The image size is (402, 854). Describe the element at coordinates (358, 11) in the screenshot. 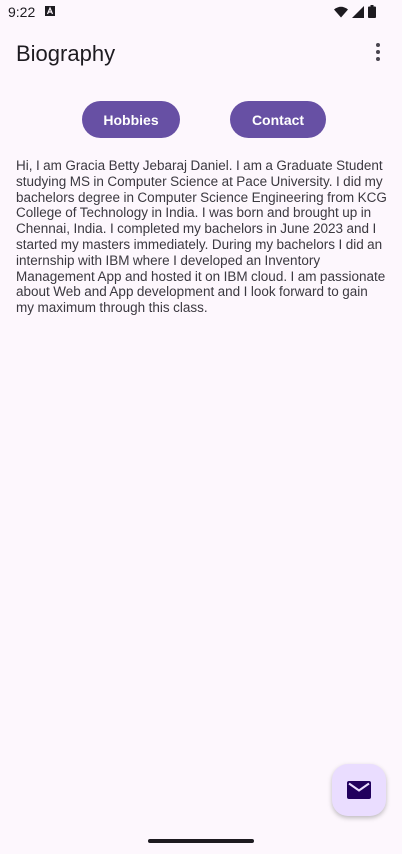

I see `signal-icon` at that location.